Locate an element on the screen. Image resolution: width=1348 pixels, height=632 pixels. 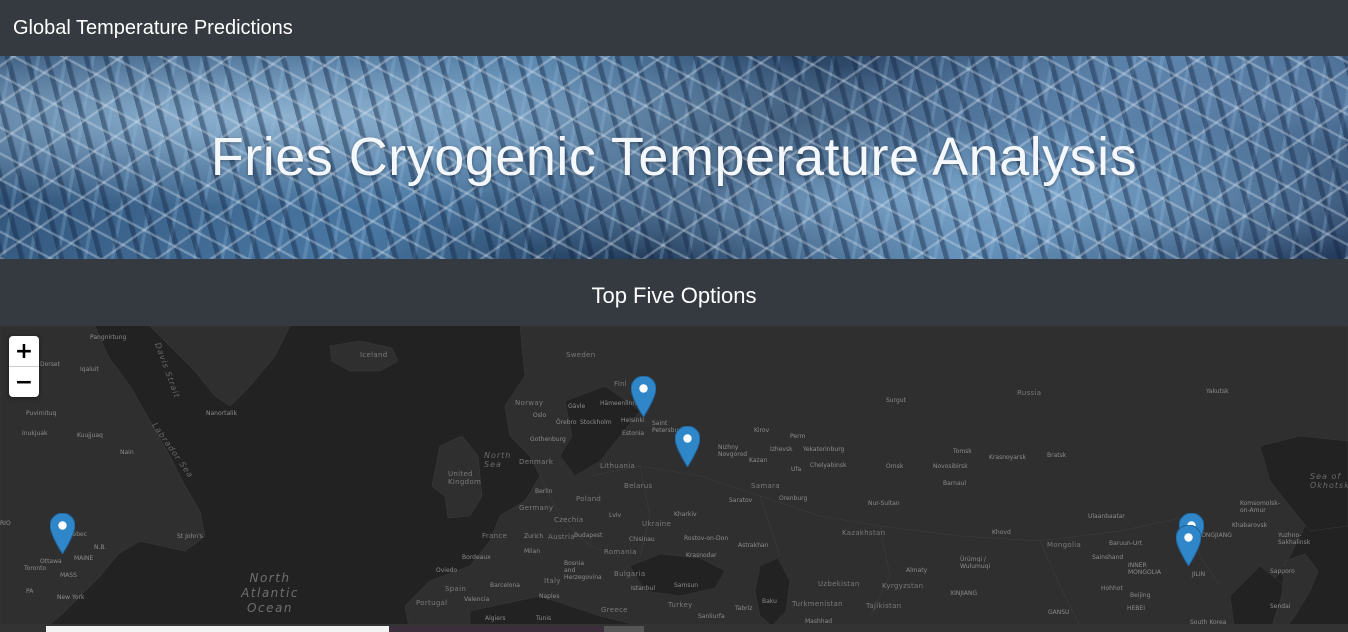
map-label-bulgaria: Bulgaria is located at coordinates (630, 574).